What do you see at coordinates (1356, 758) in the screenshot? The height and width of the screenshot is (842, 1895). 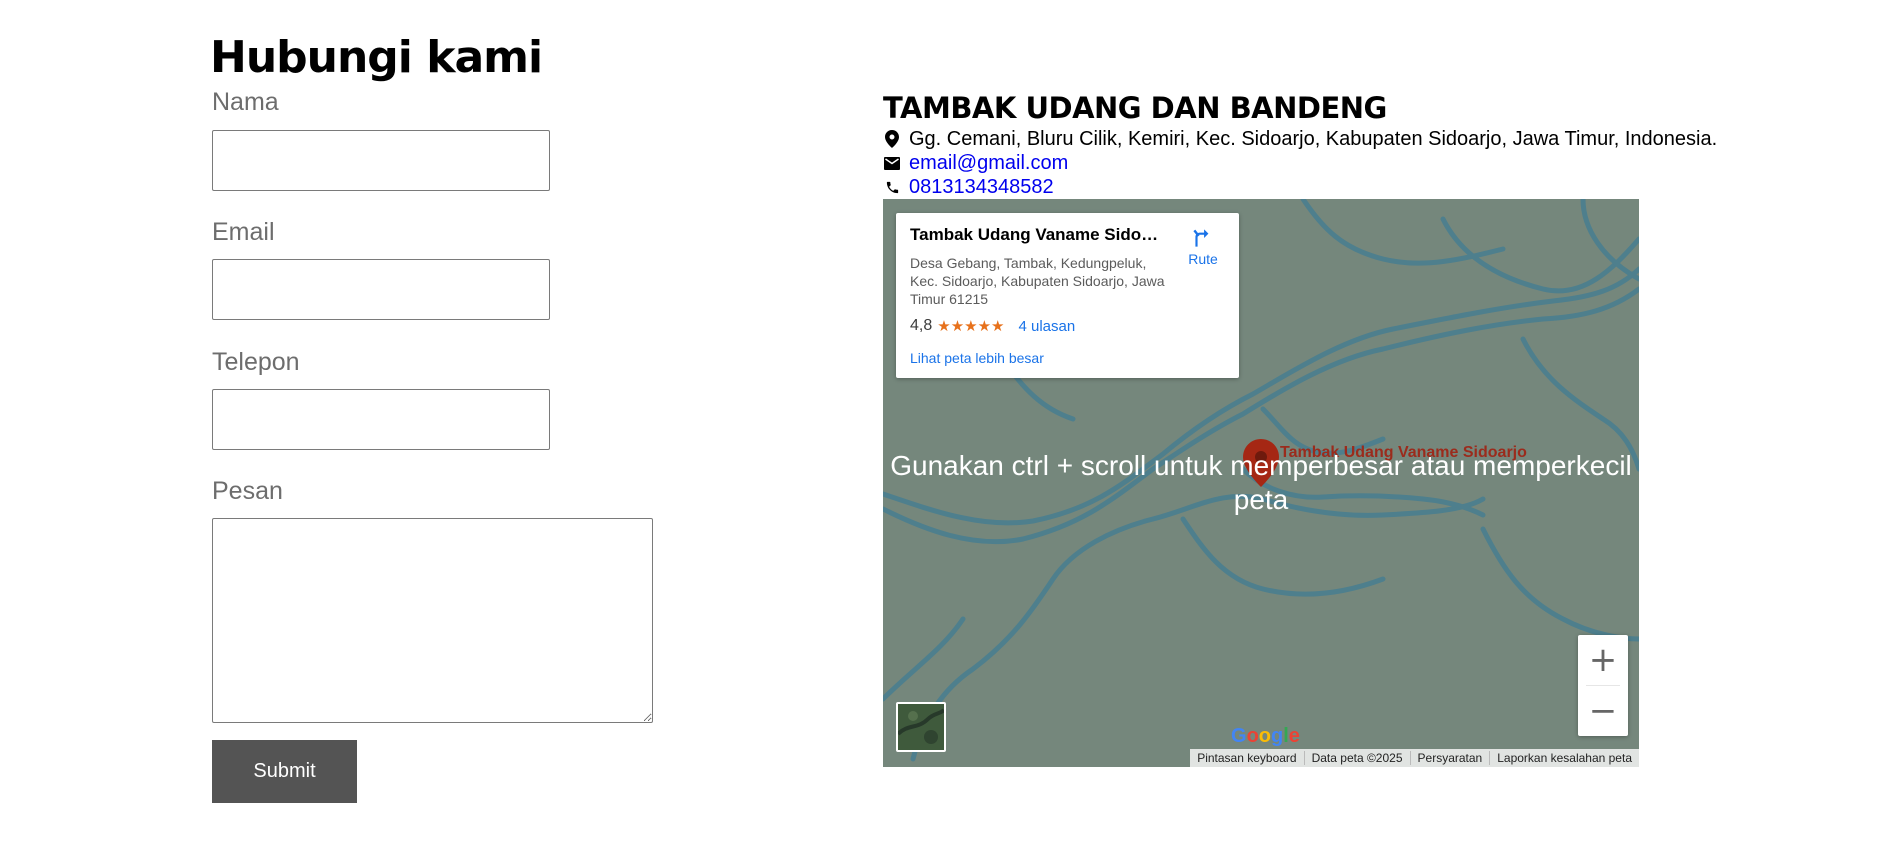 I see `map-data-text: Data peta ©2025` at bounding box center [1356, 758].